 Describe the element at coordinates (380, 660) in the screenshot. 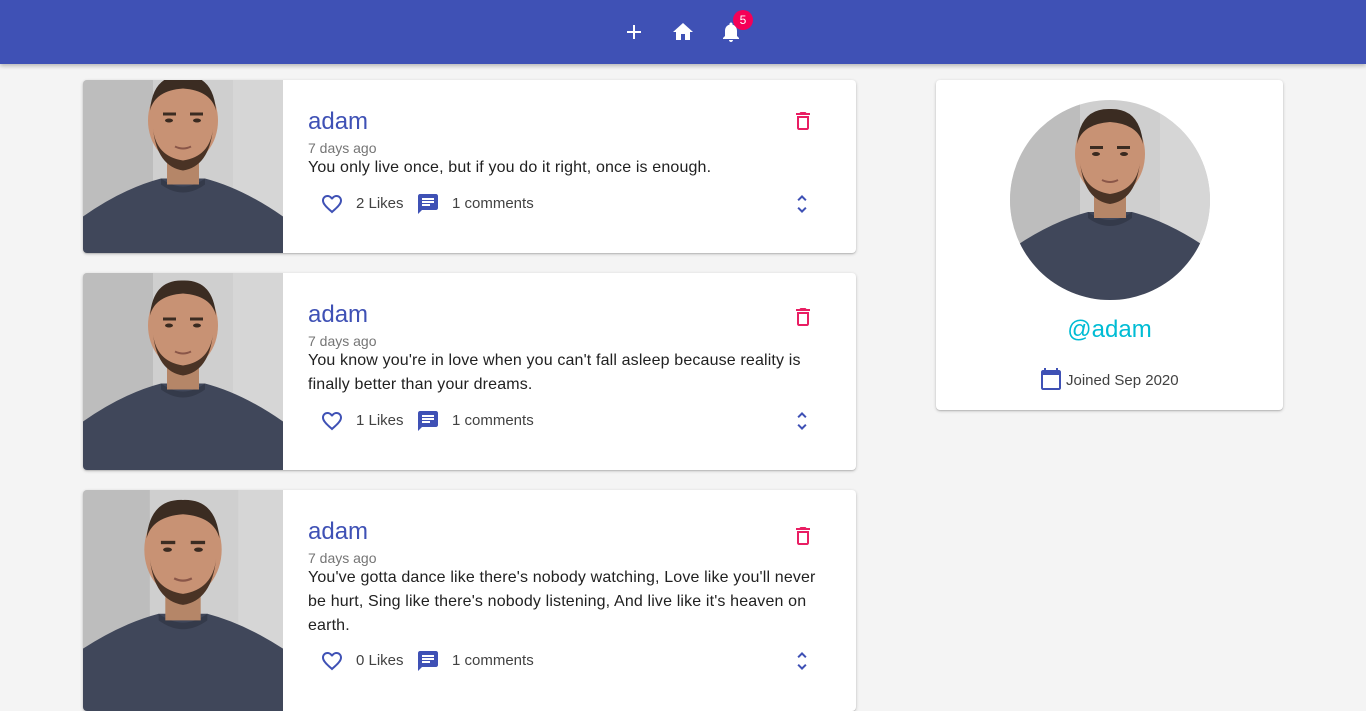

I see `likes-count: 0 Likes` at that location.